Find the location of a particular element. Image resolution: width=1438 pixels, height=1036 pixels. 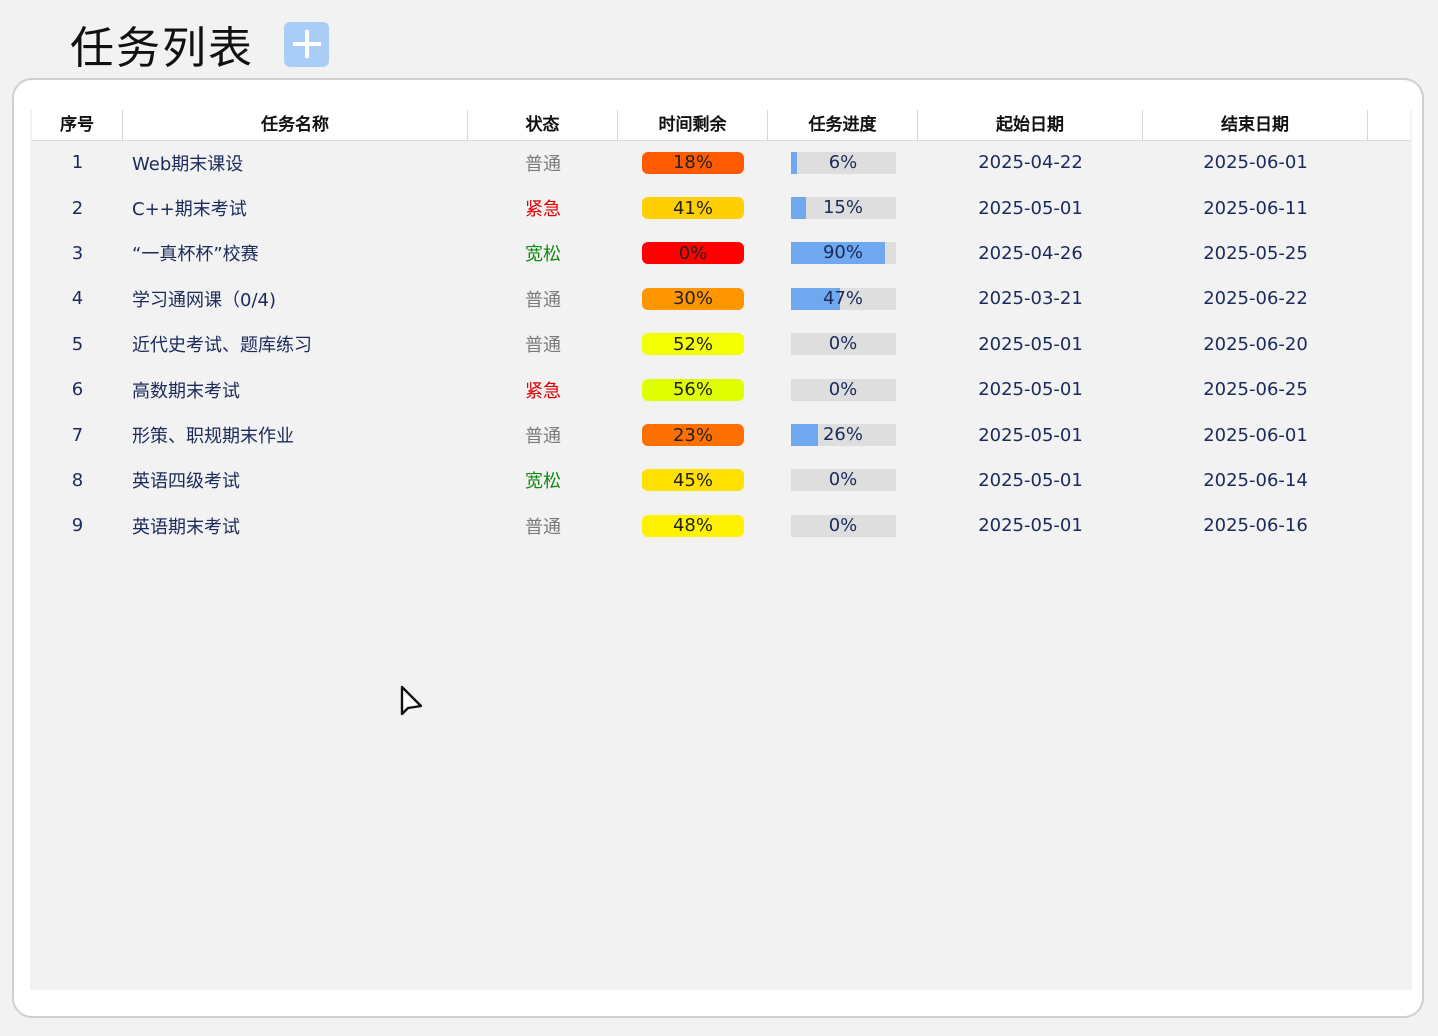

task-name: 英语期末考试 is located at coordinates (295, 526).